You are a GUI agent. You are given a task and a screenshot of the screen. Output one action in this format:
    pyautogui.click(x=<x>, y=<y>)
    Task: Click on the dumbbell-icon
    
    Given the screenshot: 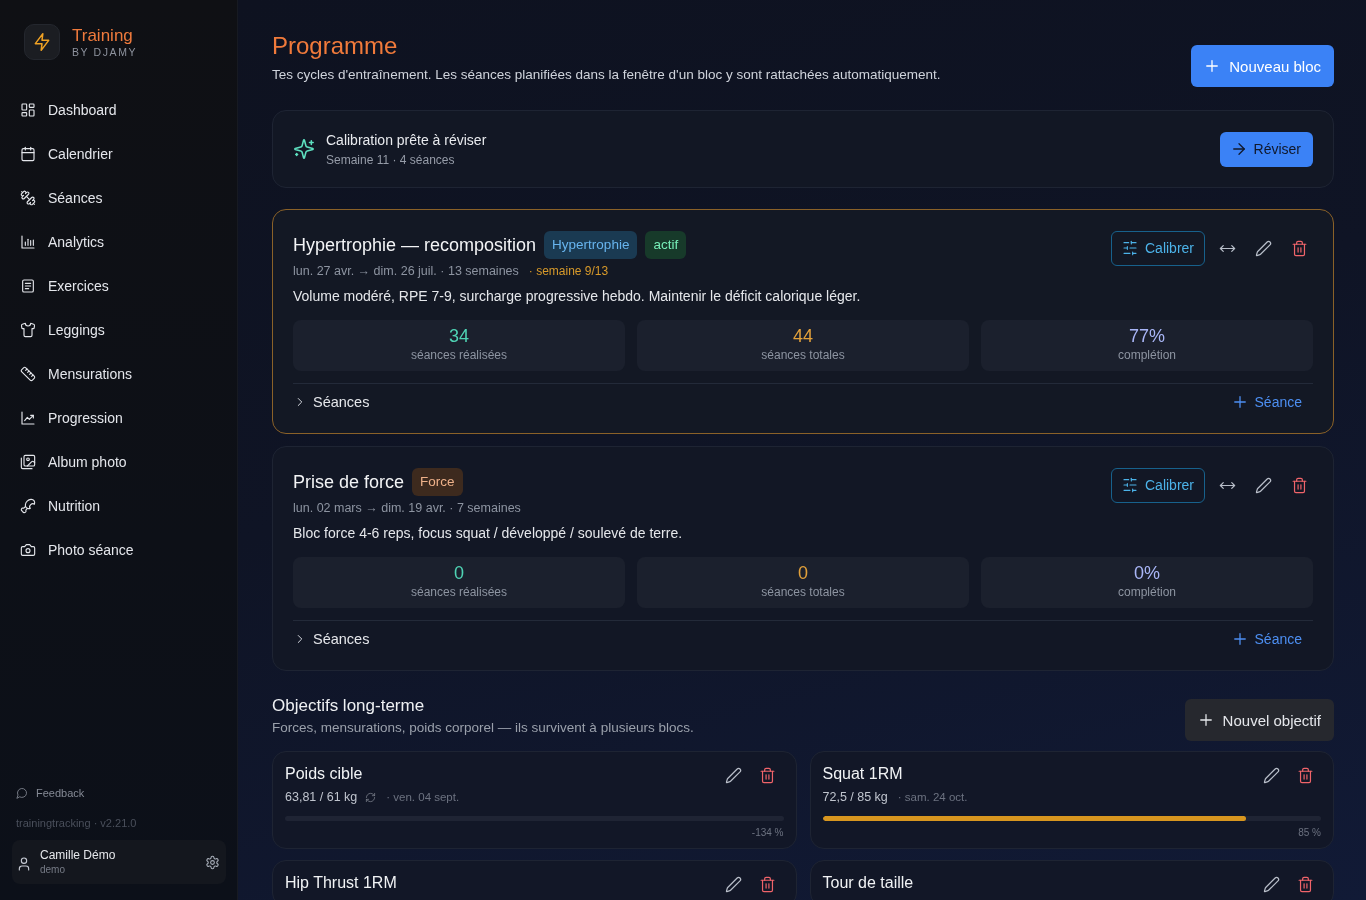 What is the action you would take?
    pyautogui.click(x=28, y=198)
    